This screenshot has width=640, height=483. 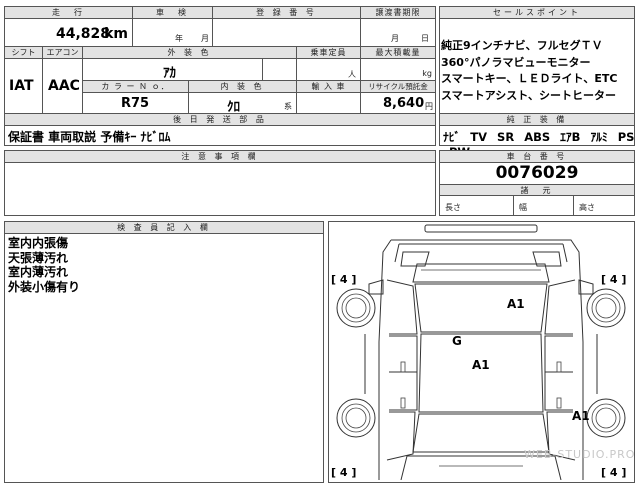 I want to click on equipment-item: PS, so click(x=626, y=137).